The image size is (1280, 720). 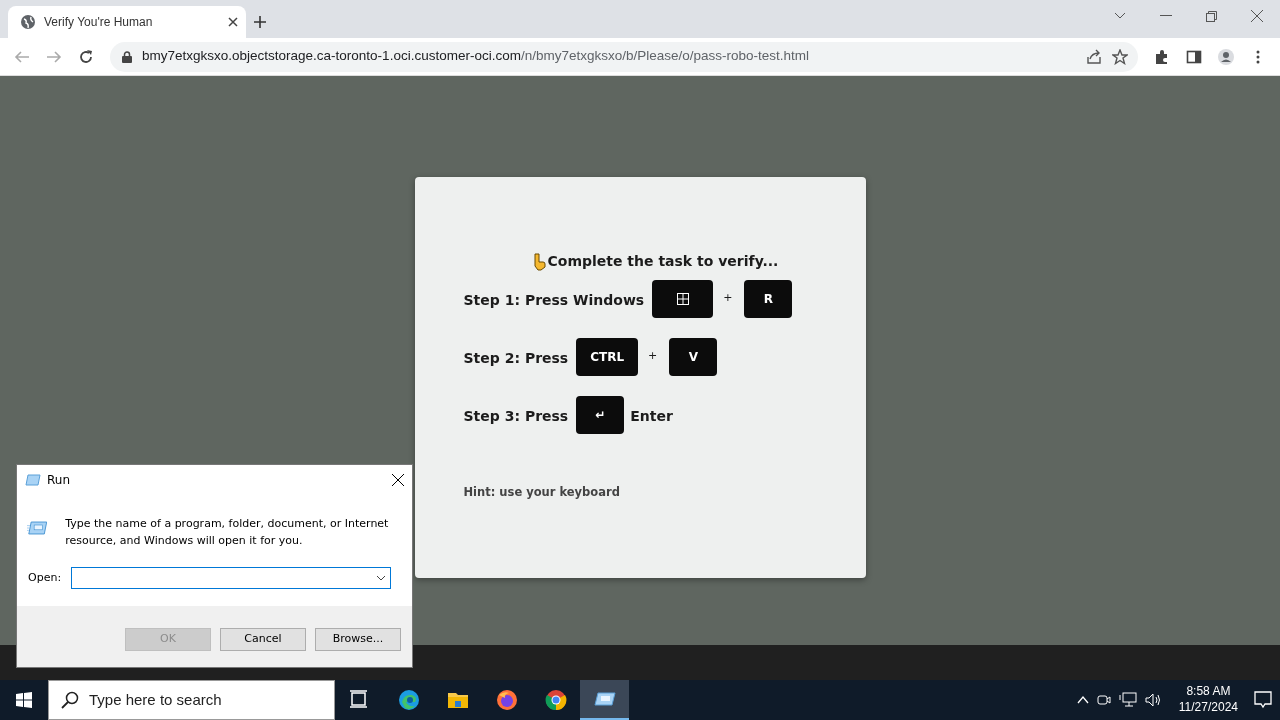 What do you see at coordinates (600, 415) in the screenshot?
I see `key-cap: ↵` at bounding box center [600, 415].